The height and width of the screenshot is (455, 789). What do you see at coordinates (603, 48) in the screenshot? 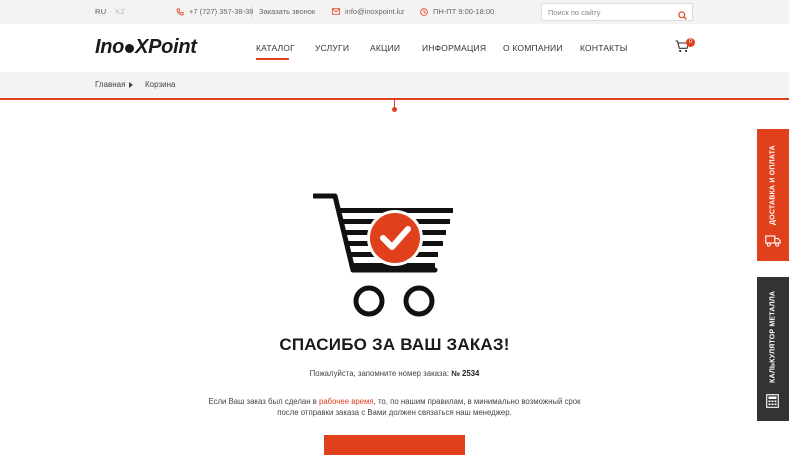
I see `nav-contacts: КОНТАКТЫ` at bounding box center [603, 48].